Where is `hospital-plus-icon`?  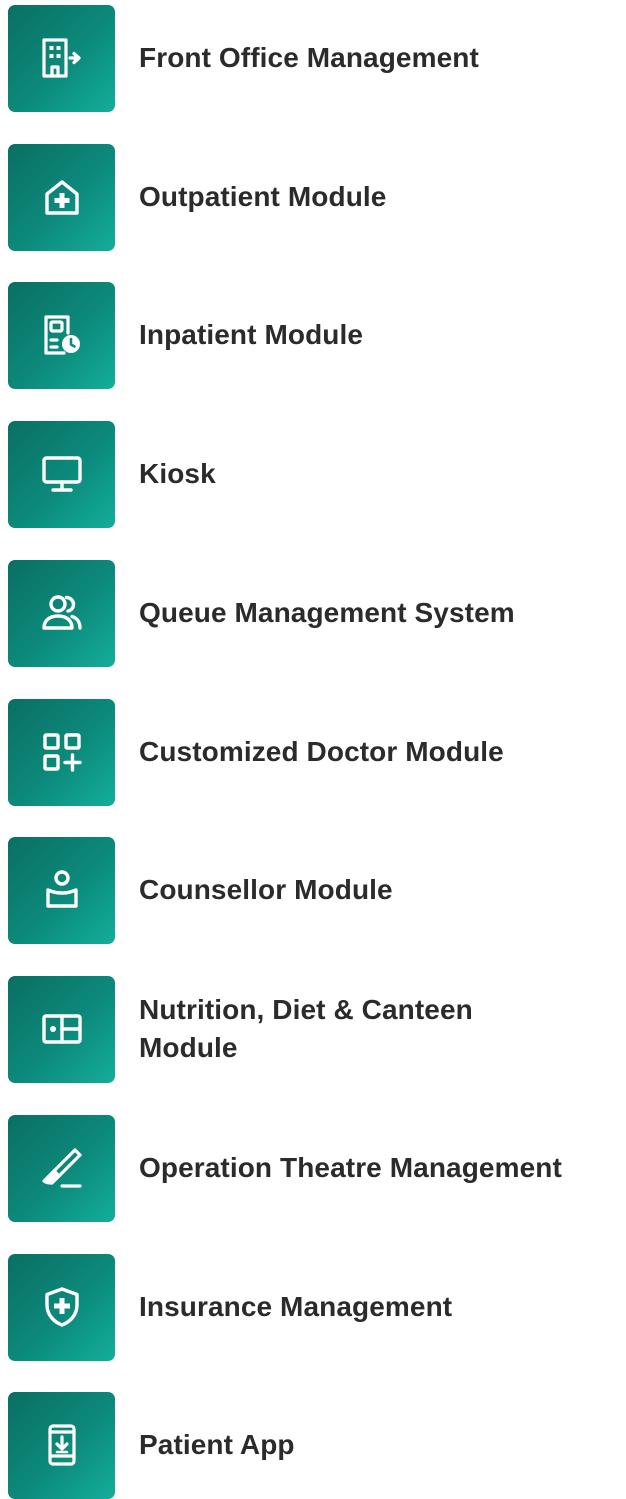 hospital-plus-icon is located at coordinates (61, 197).